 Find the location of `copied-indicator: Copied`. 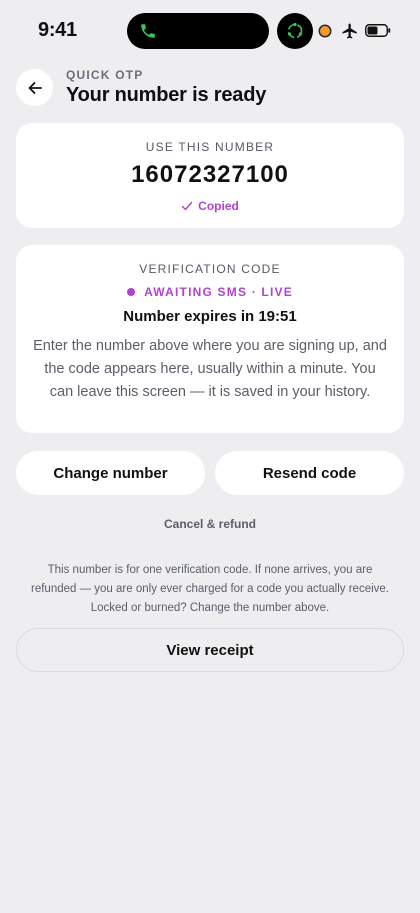

copied-indicator: Copied is located at coordinates (210, 206).